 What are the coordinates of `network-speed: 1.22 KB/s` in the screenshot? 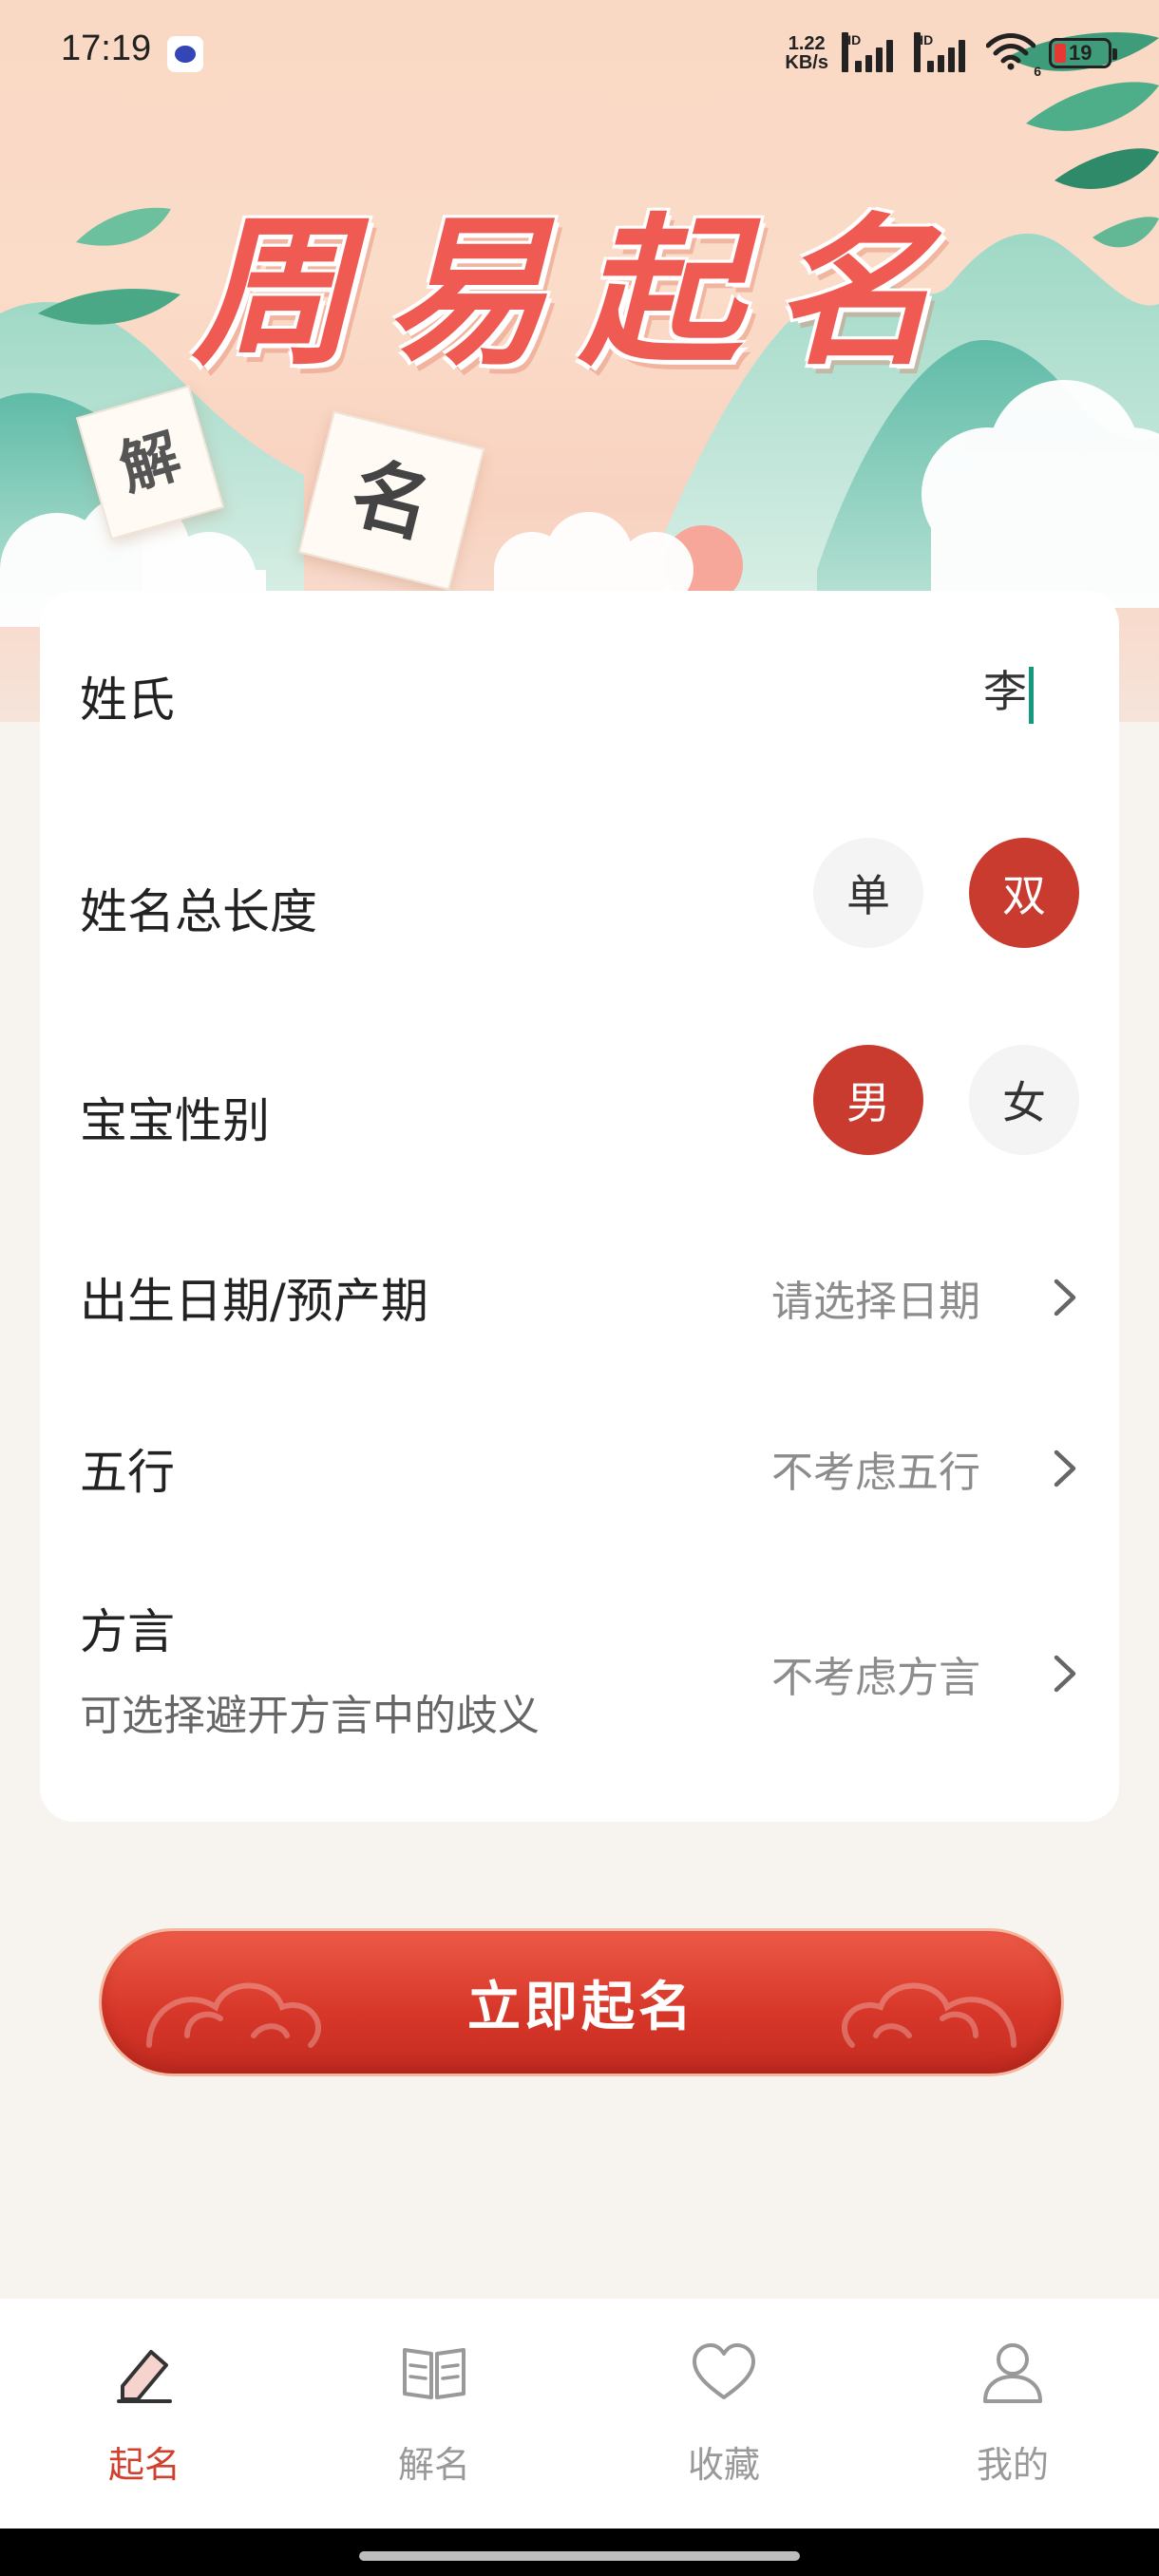 It's located at (806, 53).